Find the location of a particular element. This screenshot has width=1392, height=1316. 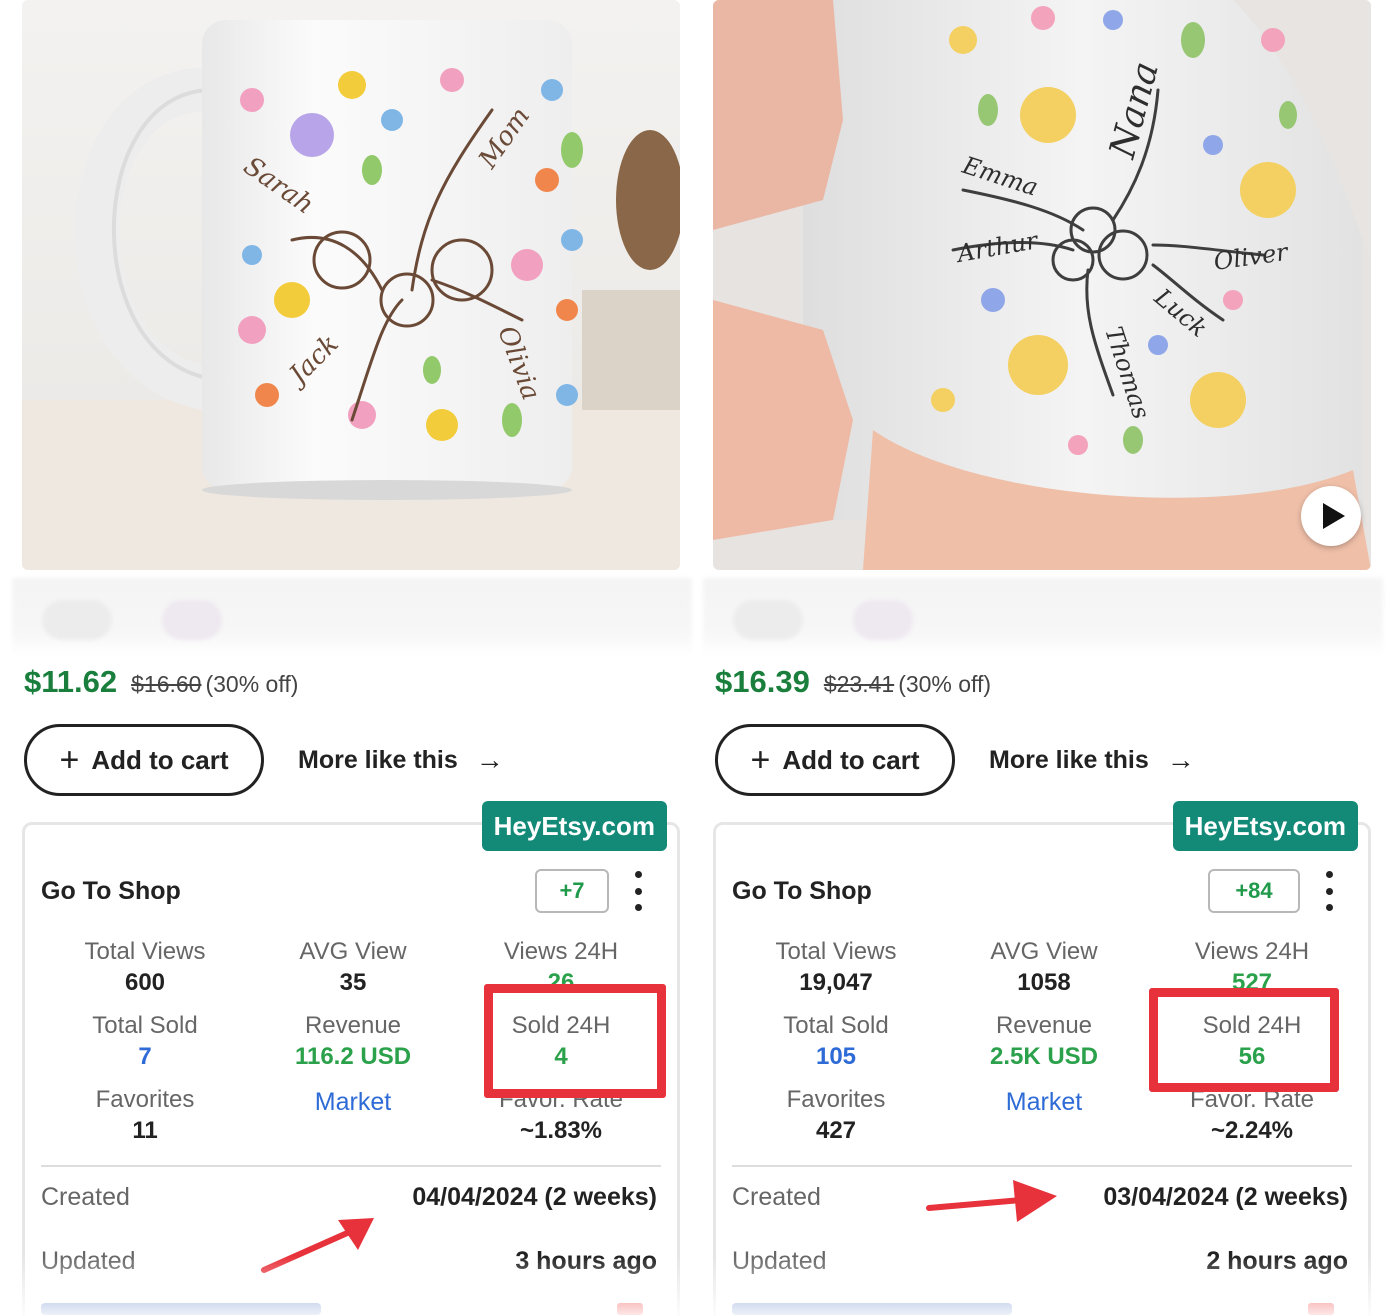

stat-favor-rate: Favor. Rate ~2.24% is located at coordinates (1252, 1115).